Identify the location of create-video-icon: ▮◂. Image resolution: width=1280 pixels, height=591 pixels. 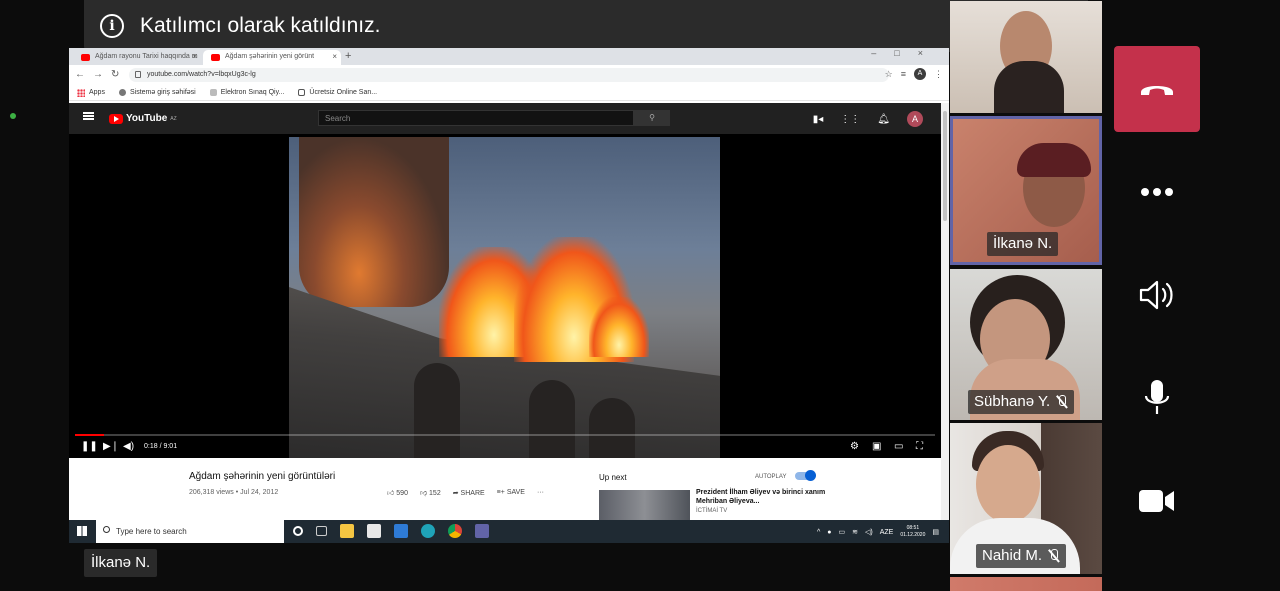
(818, 119).